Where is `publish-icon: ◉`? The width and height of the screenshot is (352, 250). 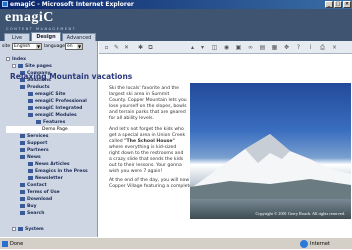
publish-icon: ◉ is located at coordinates (226, 47).